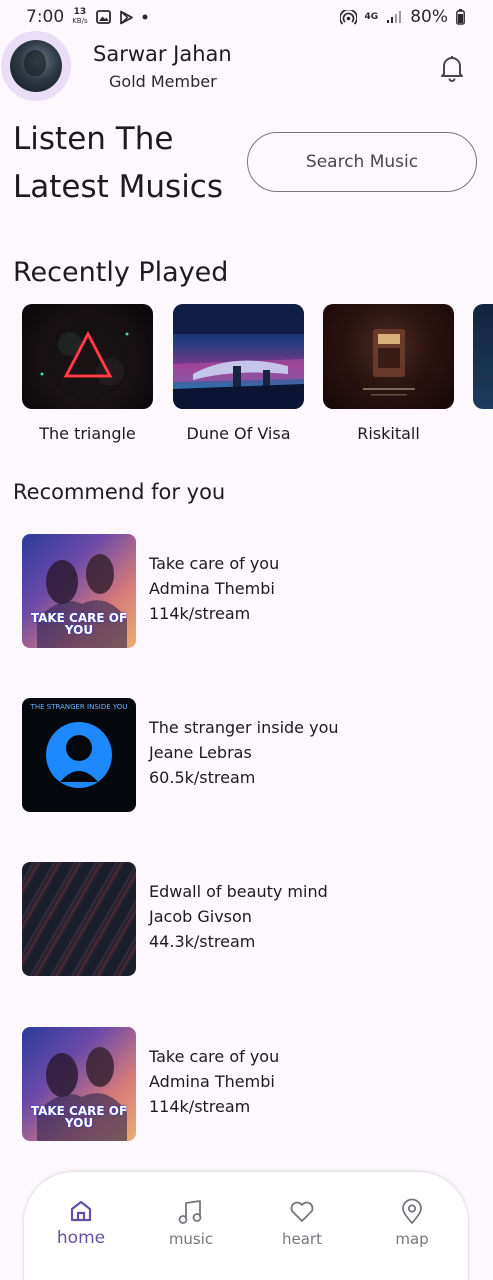  Describe the element at coordinates (348, 17) in the screenshot. I see `hotspot-icon` at that location.